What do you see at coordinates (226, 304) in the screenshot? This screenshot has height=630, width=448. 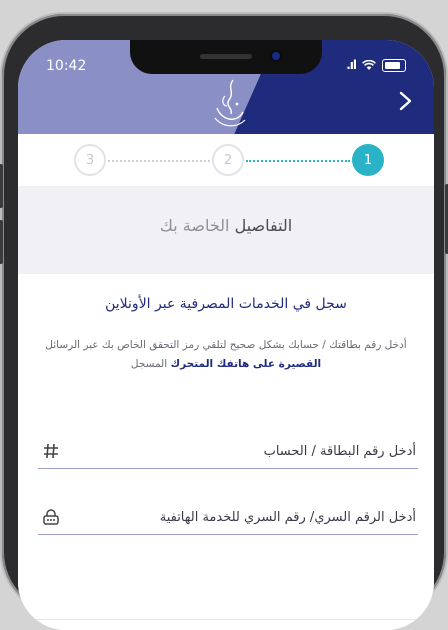 I see `form-heading: سجل في الخدمات المصرفية عبر الأونلاين` at bounding box center [226, 304].